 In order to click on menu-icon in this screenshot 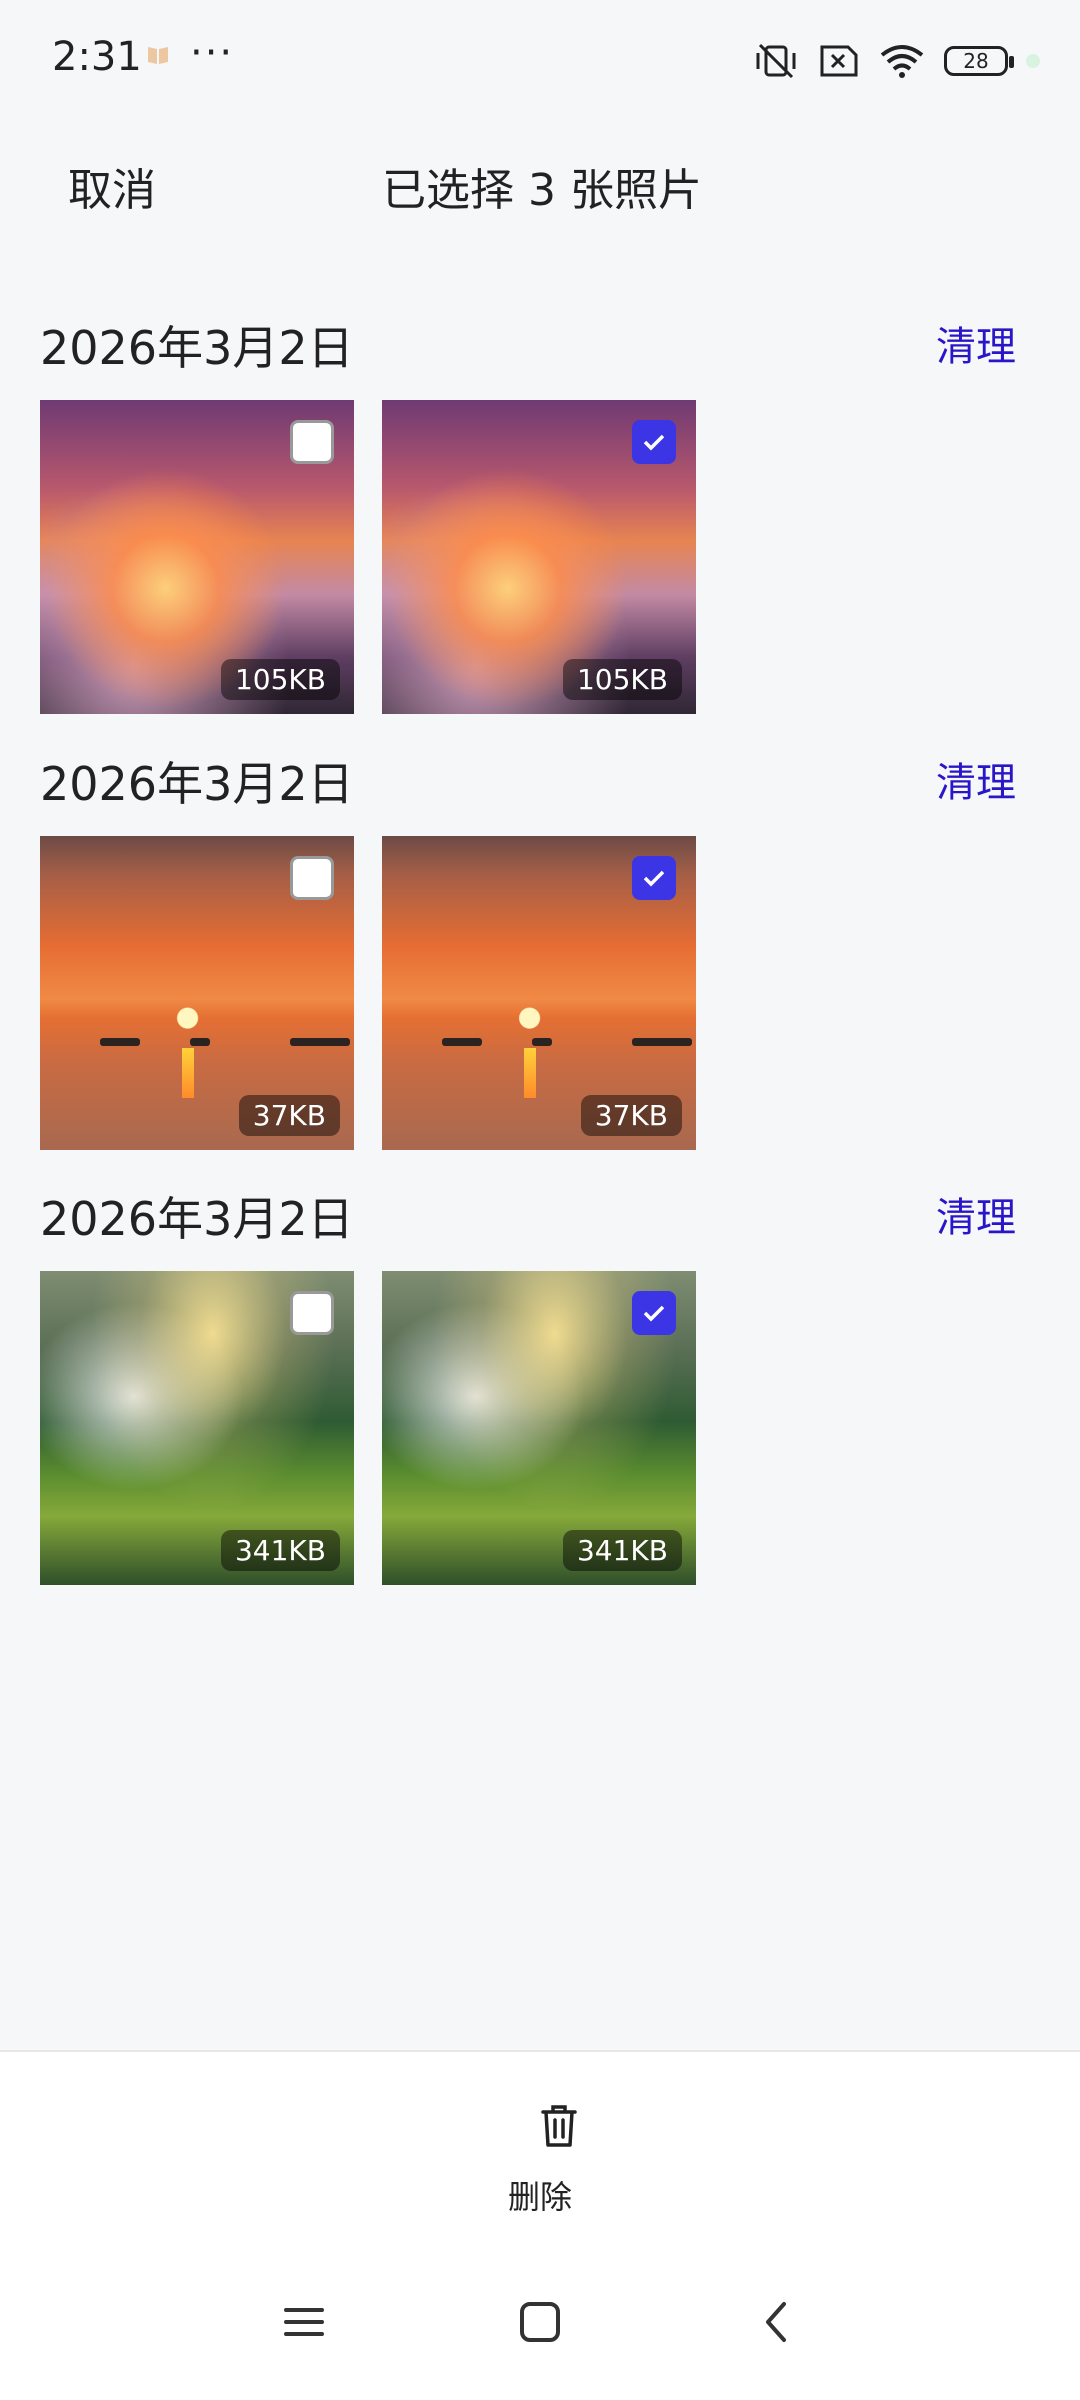, I will do `click(304, 2322)`.